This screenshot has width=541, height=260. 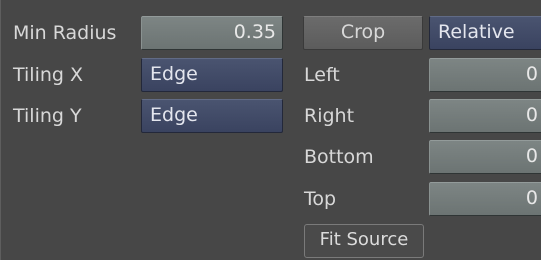 I want to click on fit-source-button: Fit Source, so click(x=364, y=241).